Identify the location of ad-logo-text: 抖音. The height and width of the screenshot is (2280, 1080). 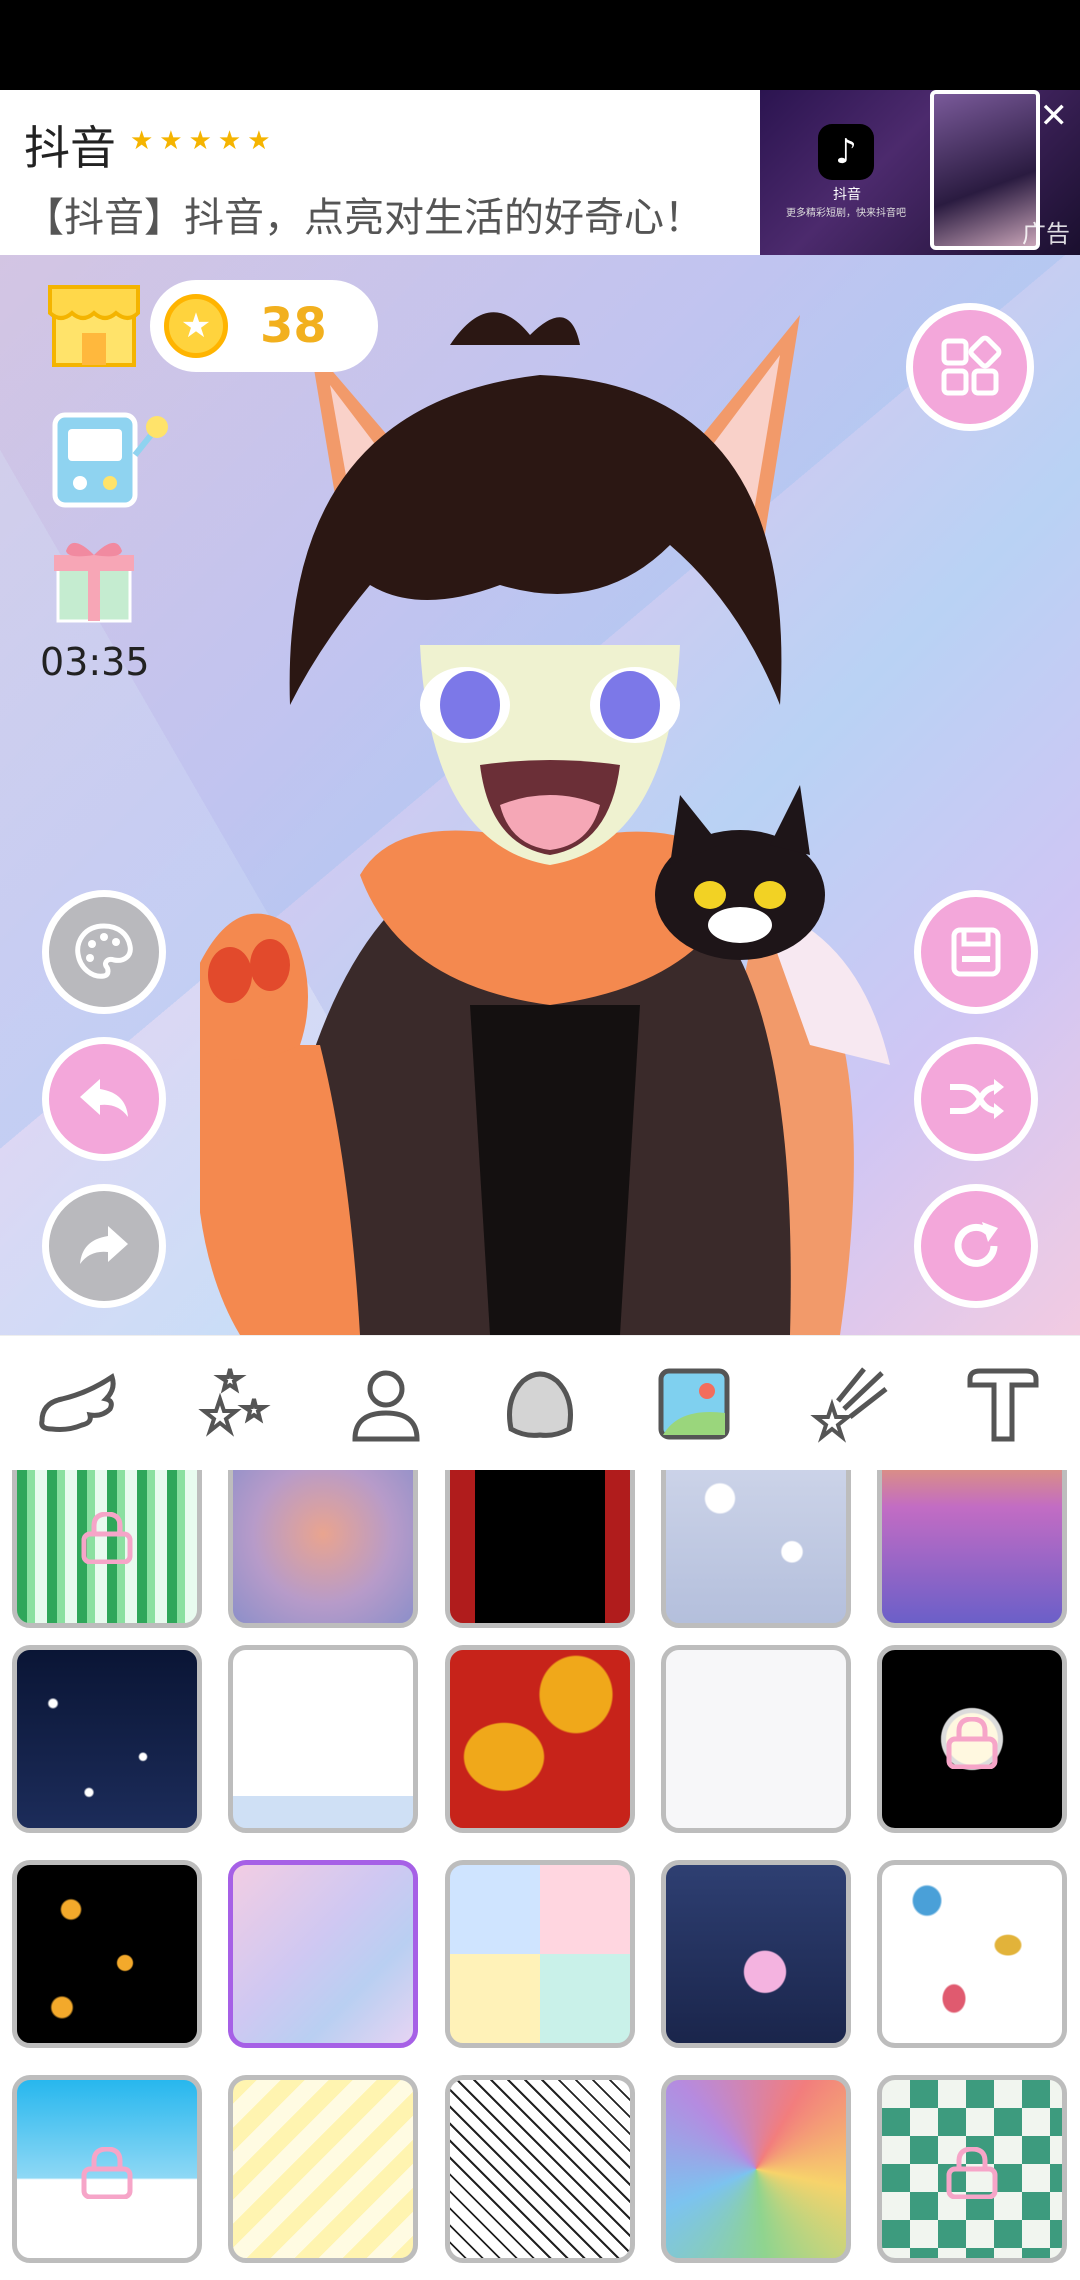
(847, 195).